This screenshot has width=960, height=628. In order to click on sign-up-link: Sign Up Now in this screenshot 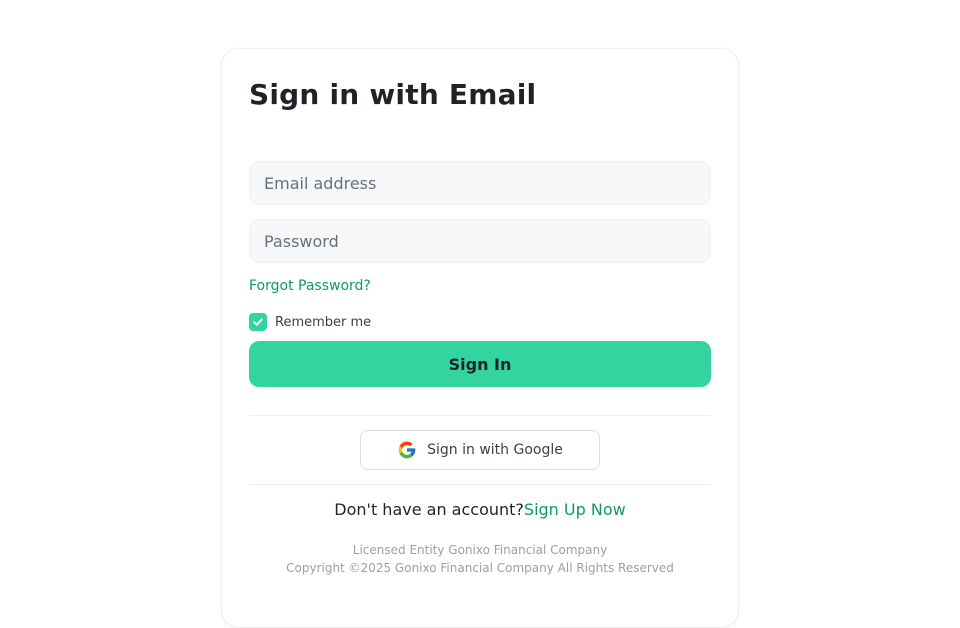, I will do `click(575, 509)`.